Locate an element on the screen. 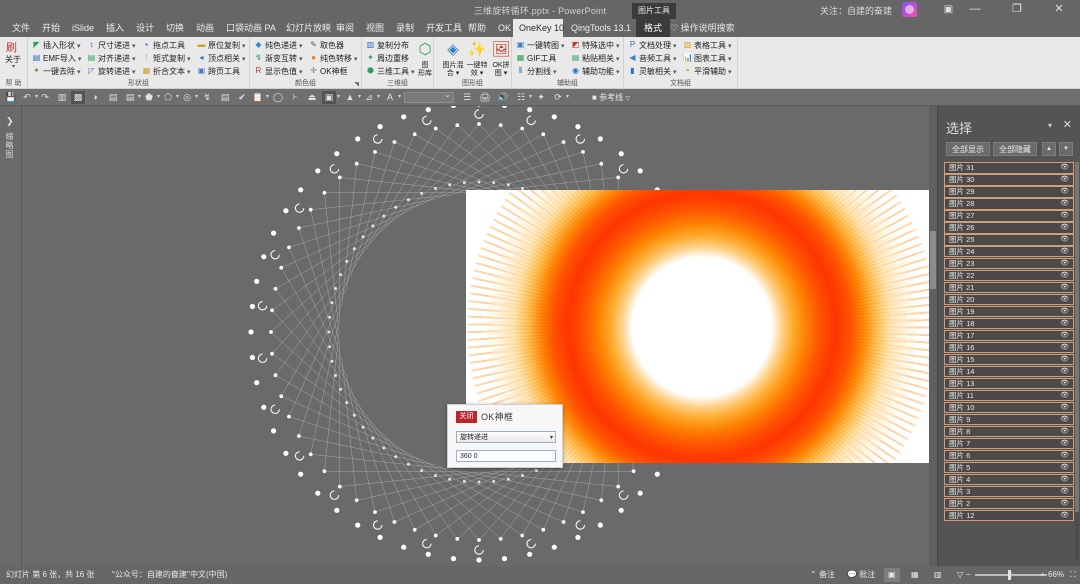 Image resolution: width=1080 pixels, height=584 pixels. list-item: 图片 22 👁 is located at coordinates (1009, 275).